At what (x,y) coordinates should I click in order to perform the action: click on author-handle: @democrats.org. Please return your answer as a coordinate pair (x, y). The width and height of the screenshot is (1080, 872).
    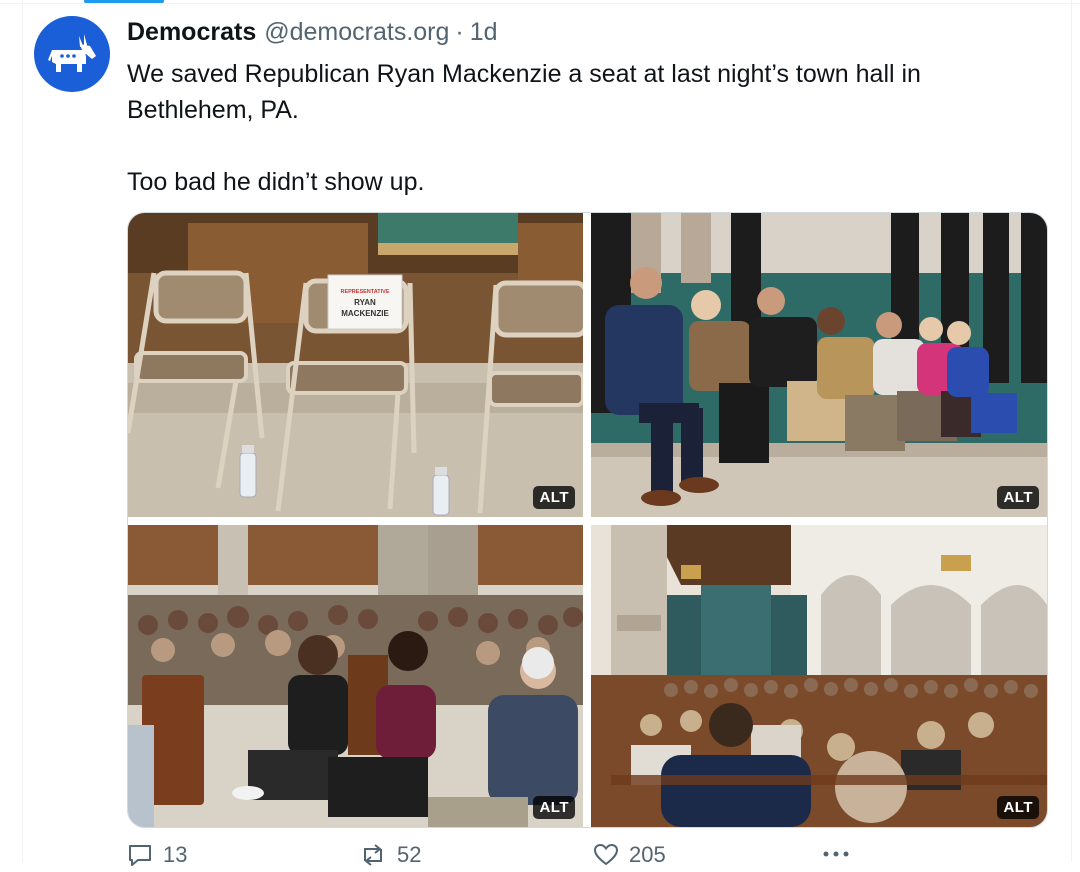
    Looking at the image, I should click on (356, 32).